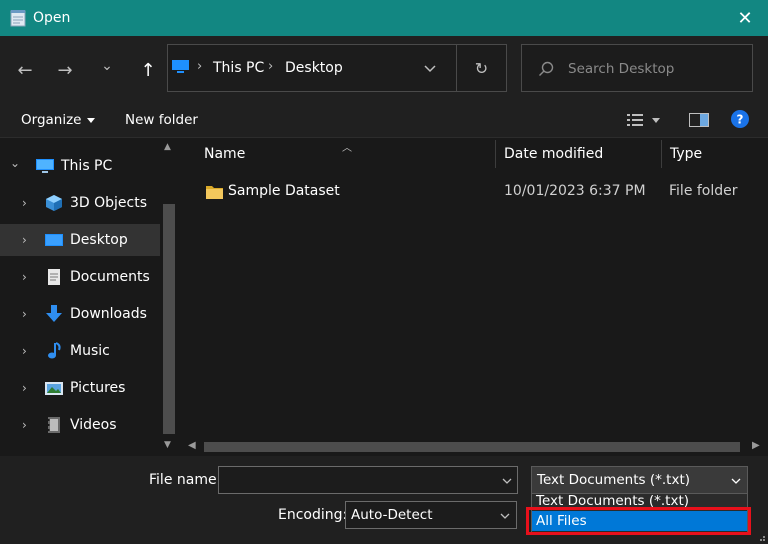 Image resolution: width=768 pixels, height=544 pixels. I want to click on sidebar-item-label: 3D Objects, so click(109, 203).